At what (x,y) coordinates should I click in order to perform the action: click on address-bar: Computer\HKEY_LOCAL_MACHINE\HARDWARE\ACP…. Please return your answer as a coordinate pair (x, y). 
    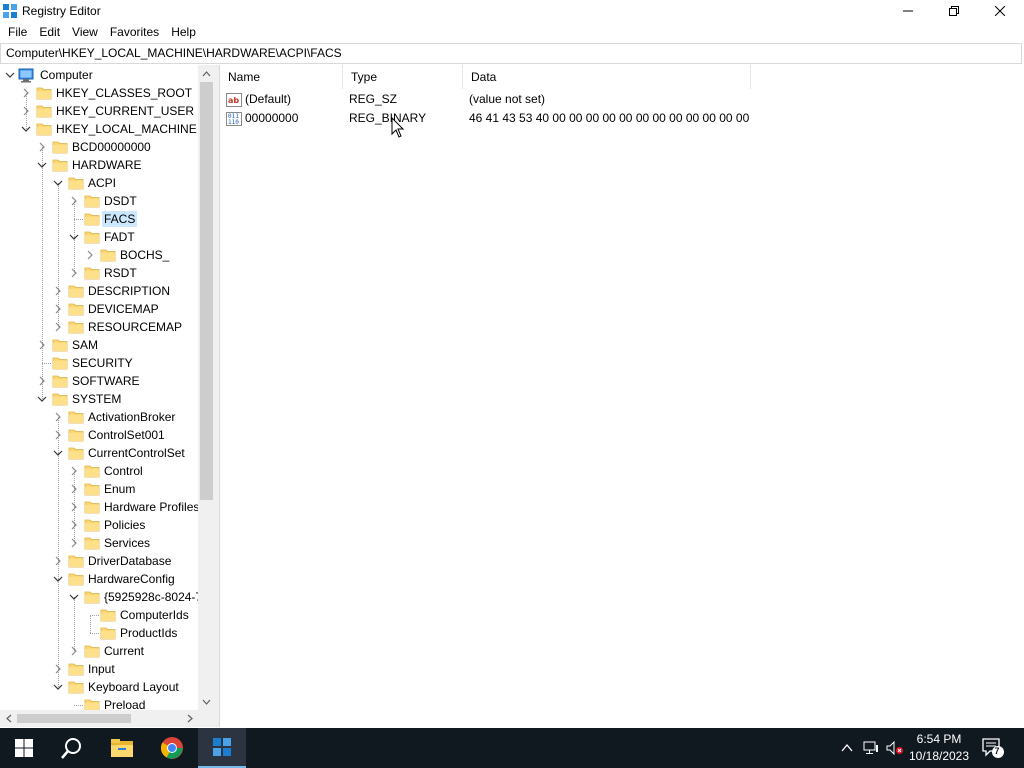
    Looking at the image, I should click on (511, 53).